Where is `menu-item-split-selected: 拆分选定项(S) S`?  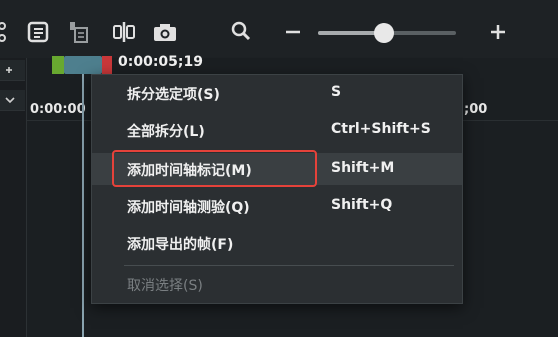 menu-item-split-selected: 拆分选定项(S) S is located at coordinates (277, 93).